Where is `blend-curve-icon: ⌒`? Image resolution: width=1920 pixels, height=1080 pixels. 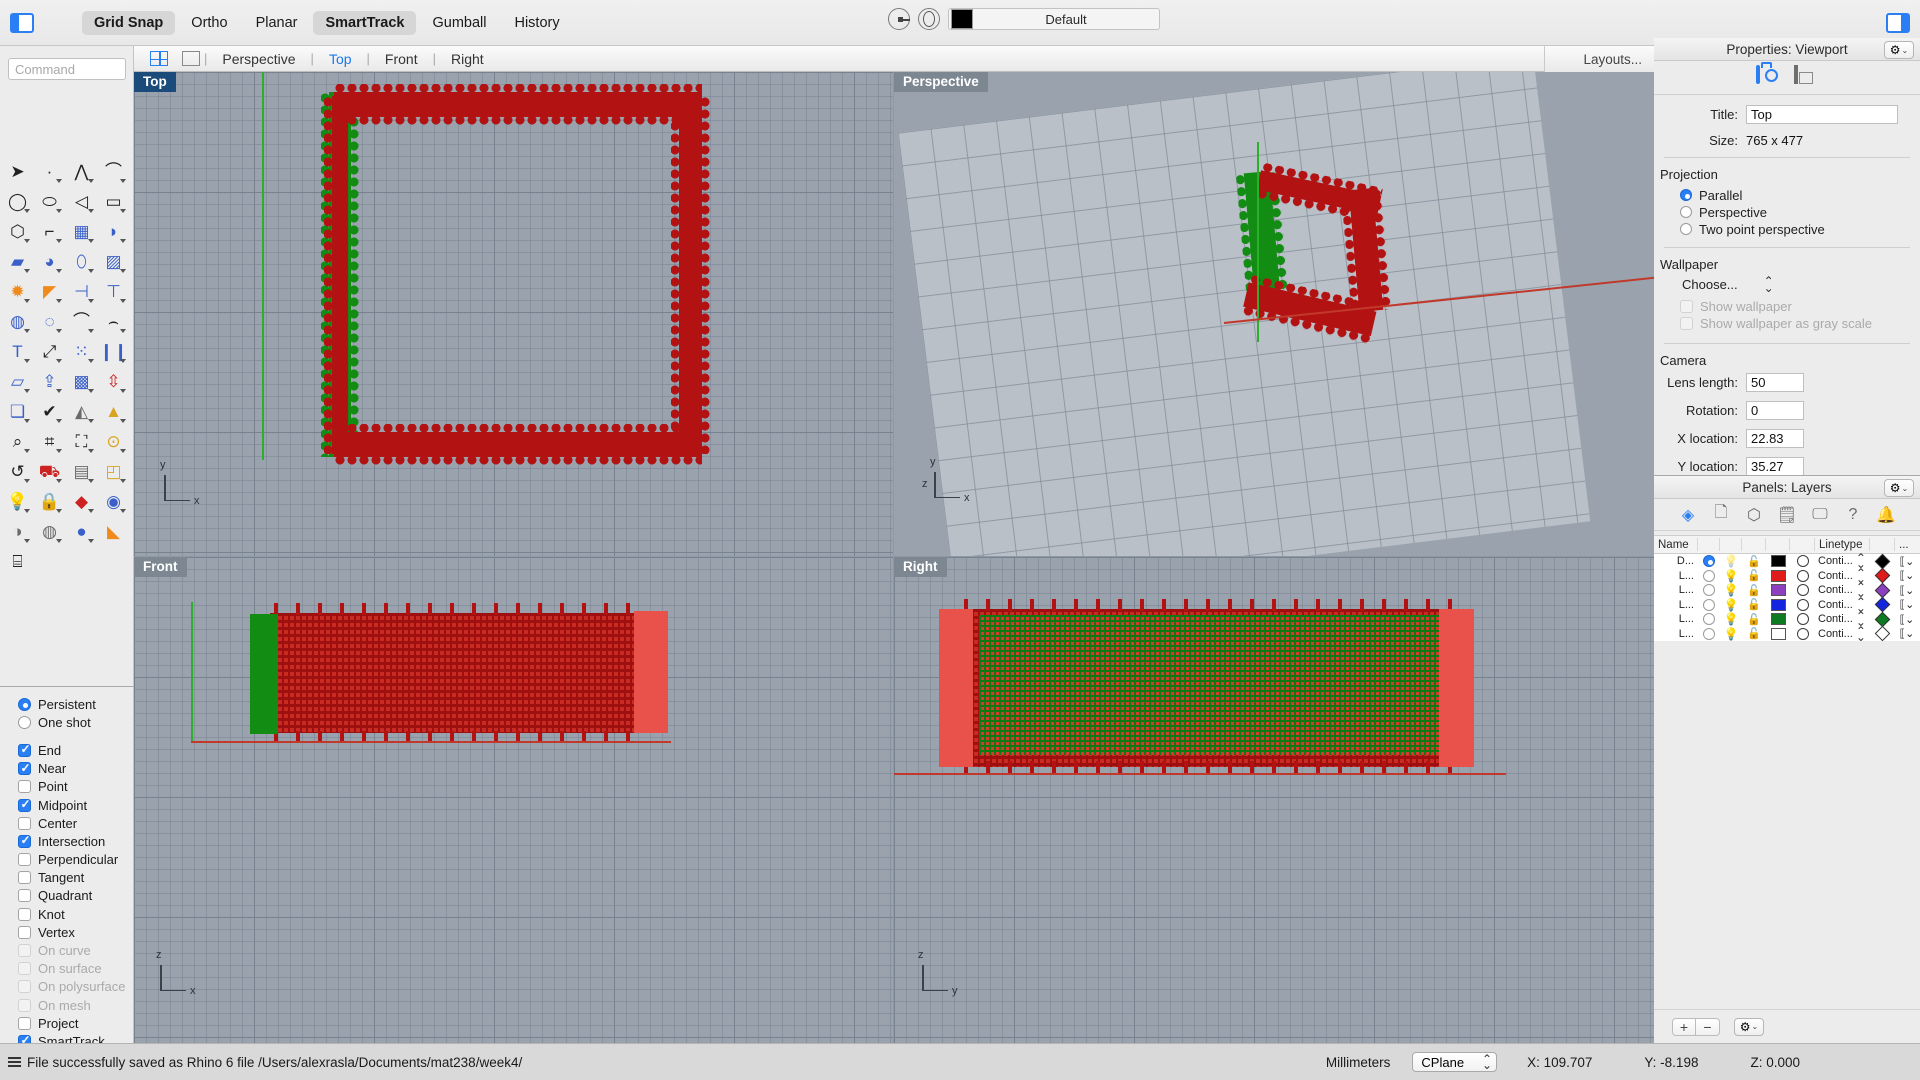 blend-curve-icon: ⌒ is located at coordinates (81, 321).